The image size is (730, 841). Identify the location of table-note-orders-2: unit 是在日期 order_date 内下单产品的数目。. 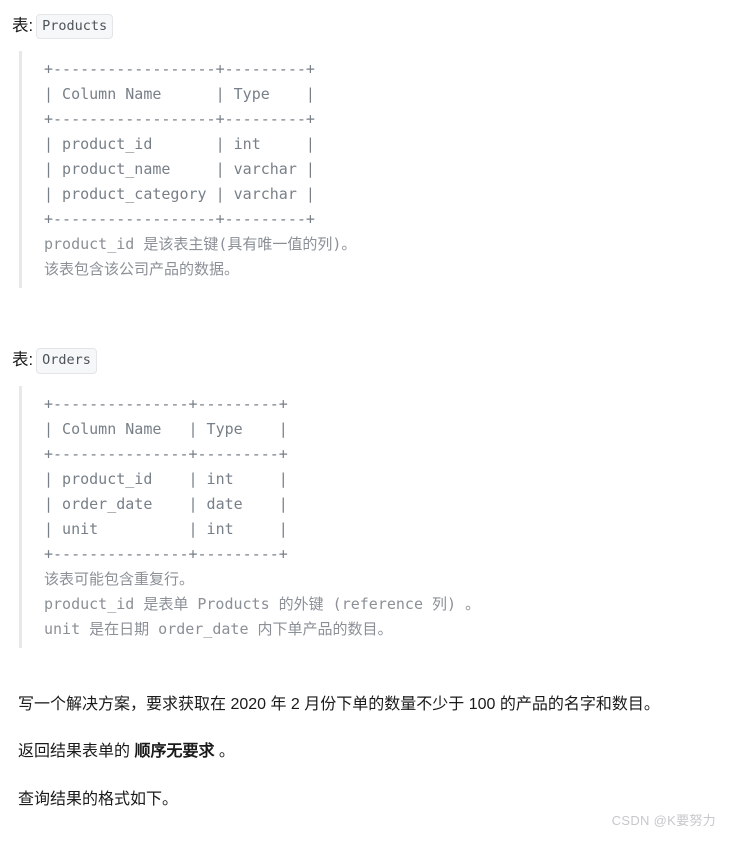
(218, 628).